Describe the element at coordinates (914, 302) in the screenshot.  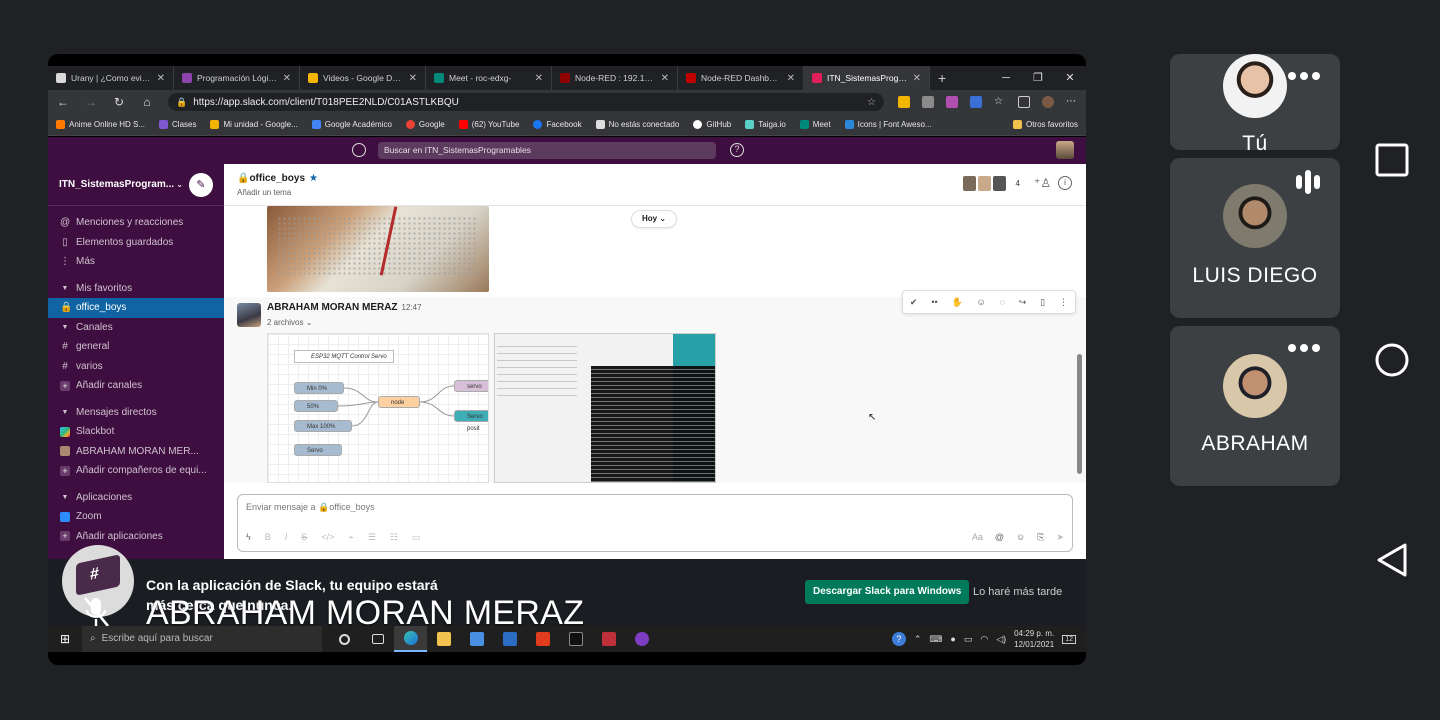
I see `check-icon: ✔` at that location.